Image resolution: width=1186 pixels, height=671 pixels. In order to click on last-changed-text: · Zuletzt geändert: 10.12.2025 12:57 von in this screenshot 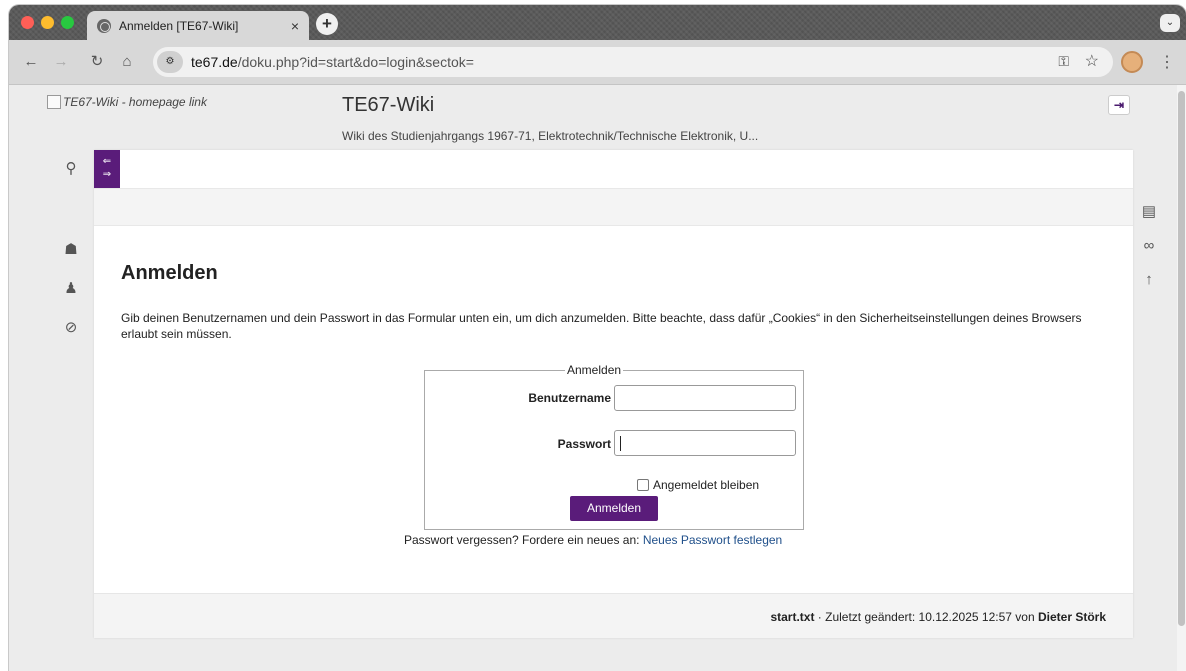, I will do `click(926, 617)`.